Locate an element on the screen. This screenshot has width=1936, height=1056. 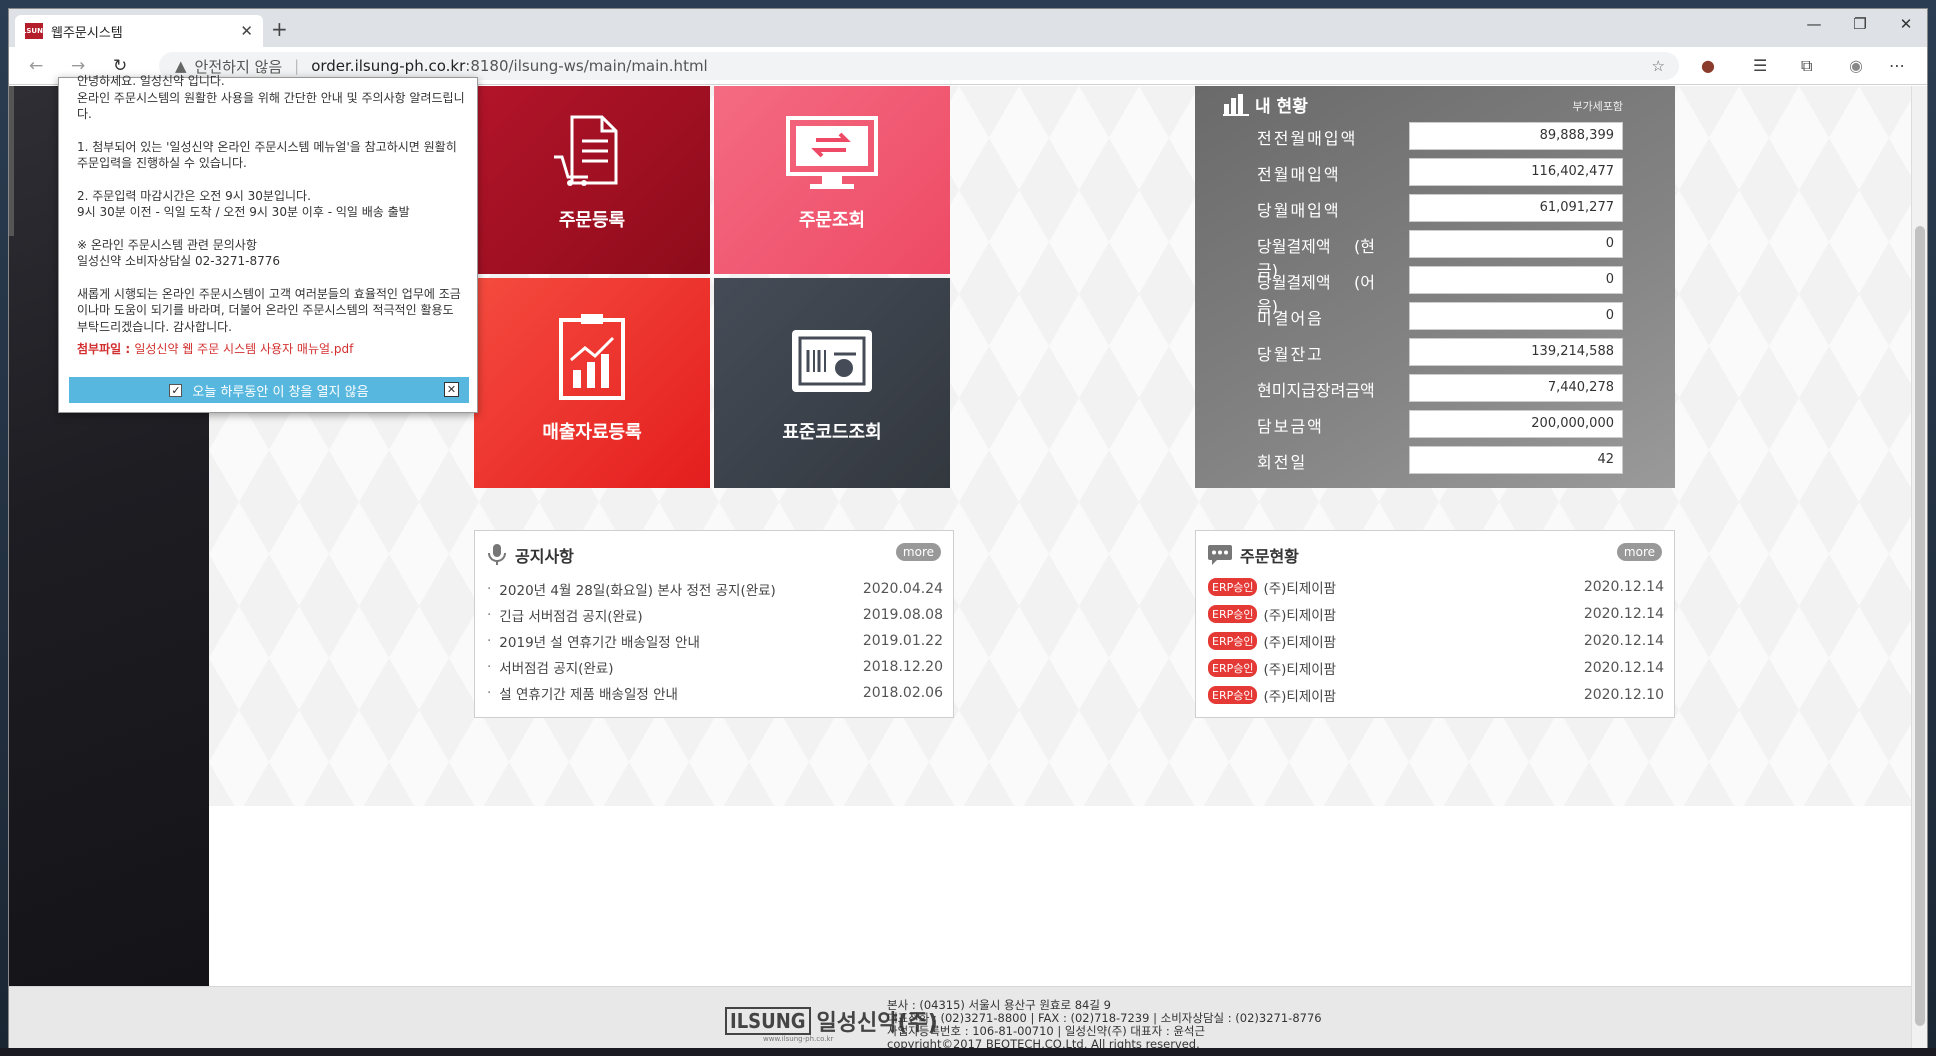
attachment-row: 첨부파일 : 일성신약 웹 주문 시스템 사용자 매뉴얼.pdf is located at coordinates (272, 349).